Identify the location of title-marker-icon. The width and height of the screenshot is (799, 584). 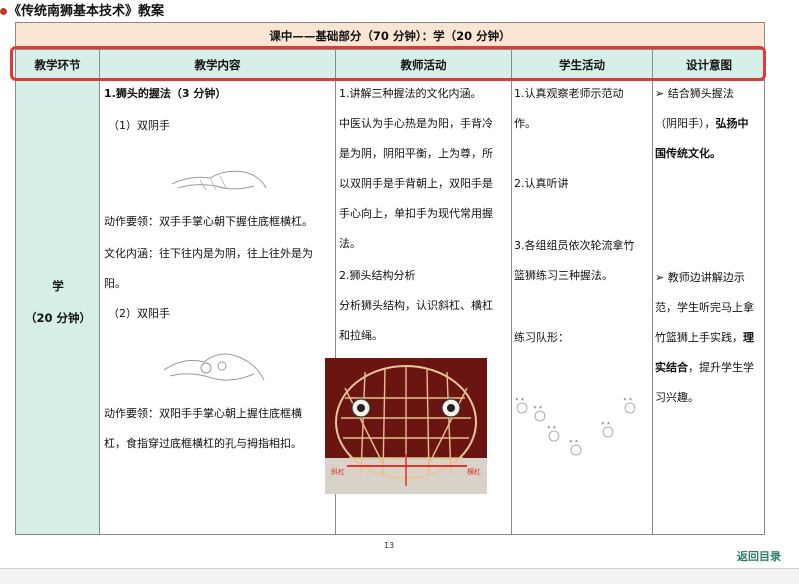
(3, 11).